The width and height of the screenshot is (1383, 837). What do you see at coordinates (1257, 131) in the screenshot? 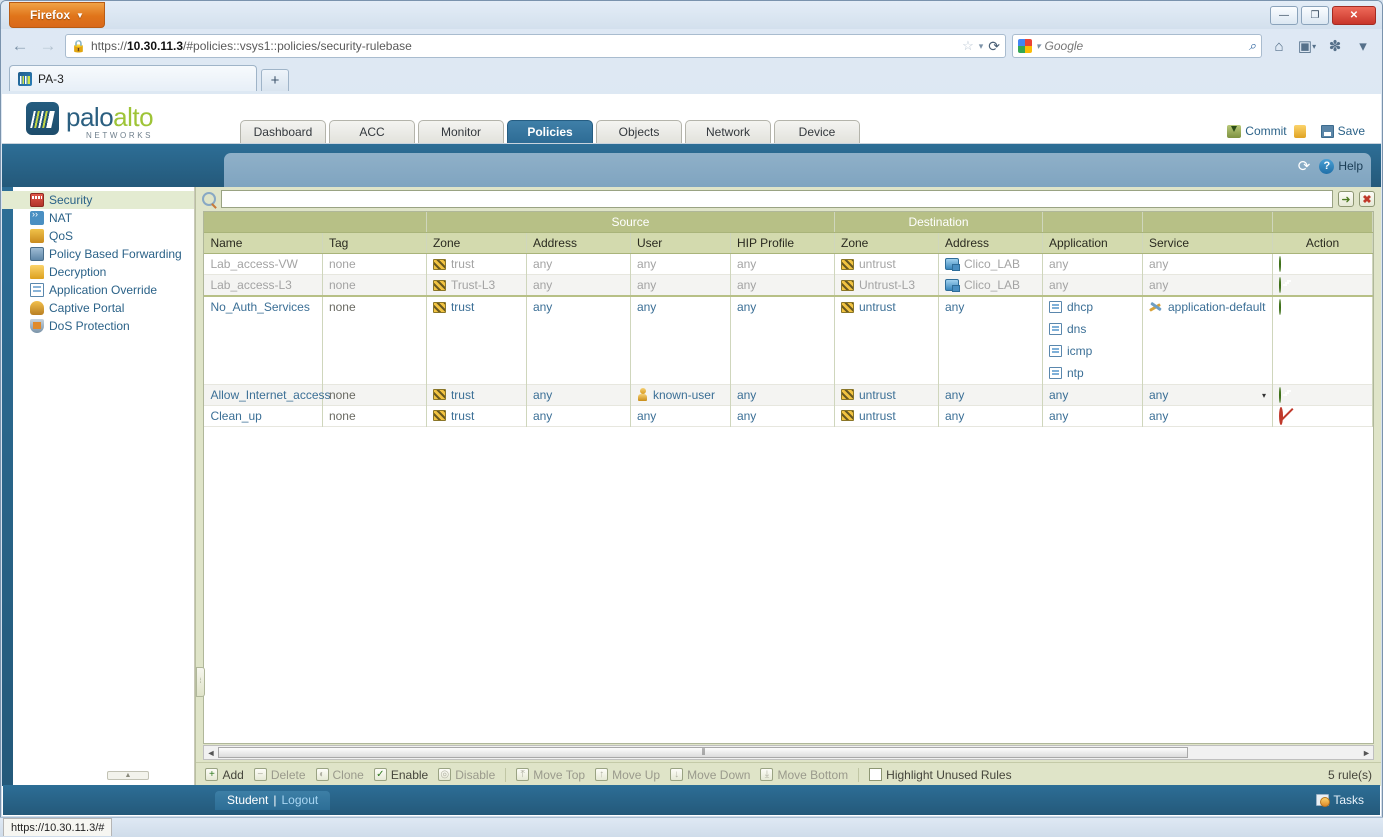
I see `commit-button: Commit` at bounding box center [1257, 131].